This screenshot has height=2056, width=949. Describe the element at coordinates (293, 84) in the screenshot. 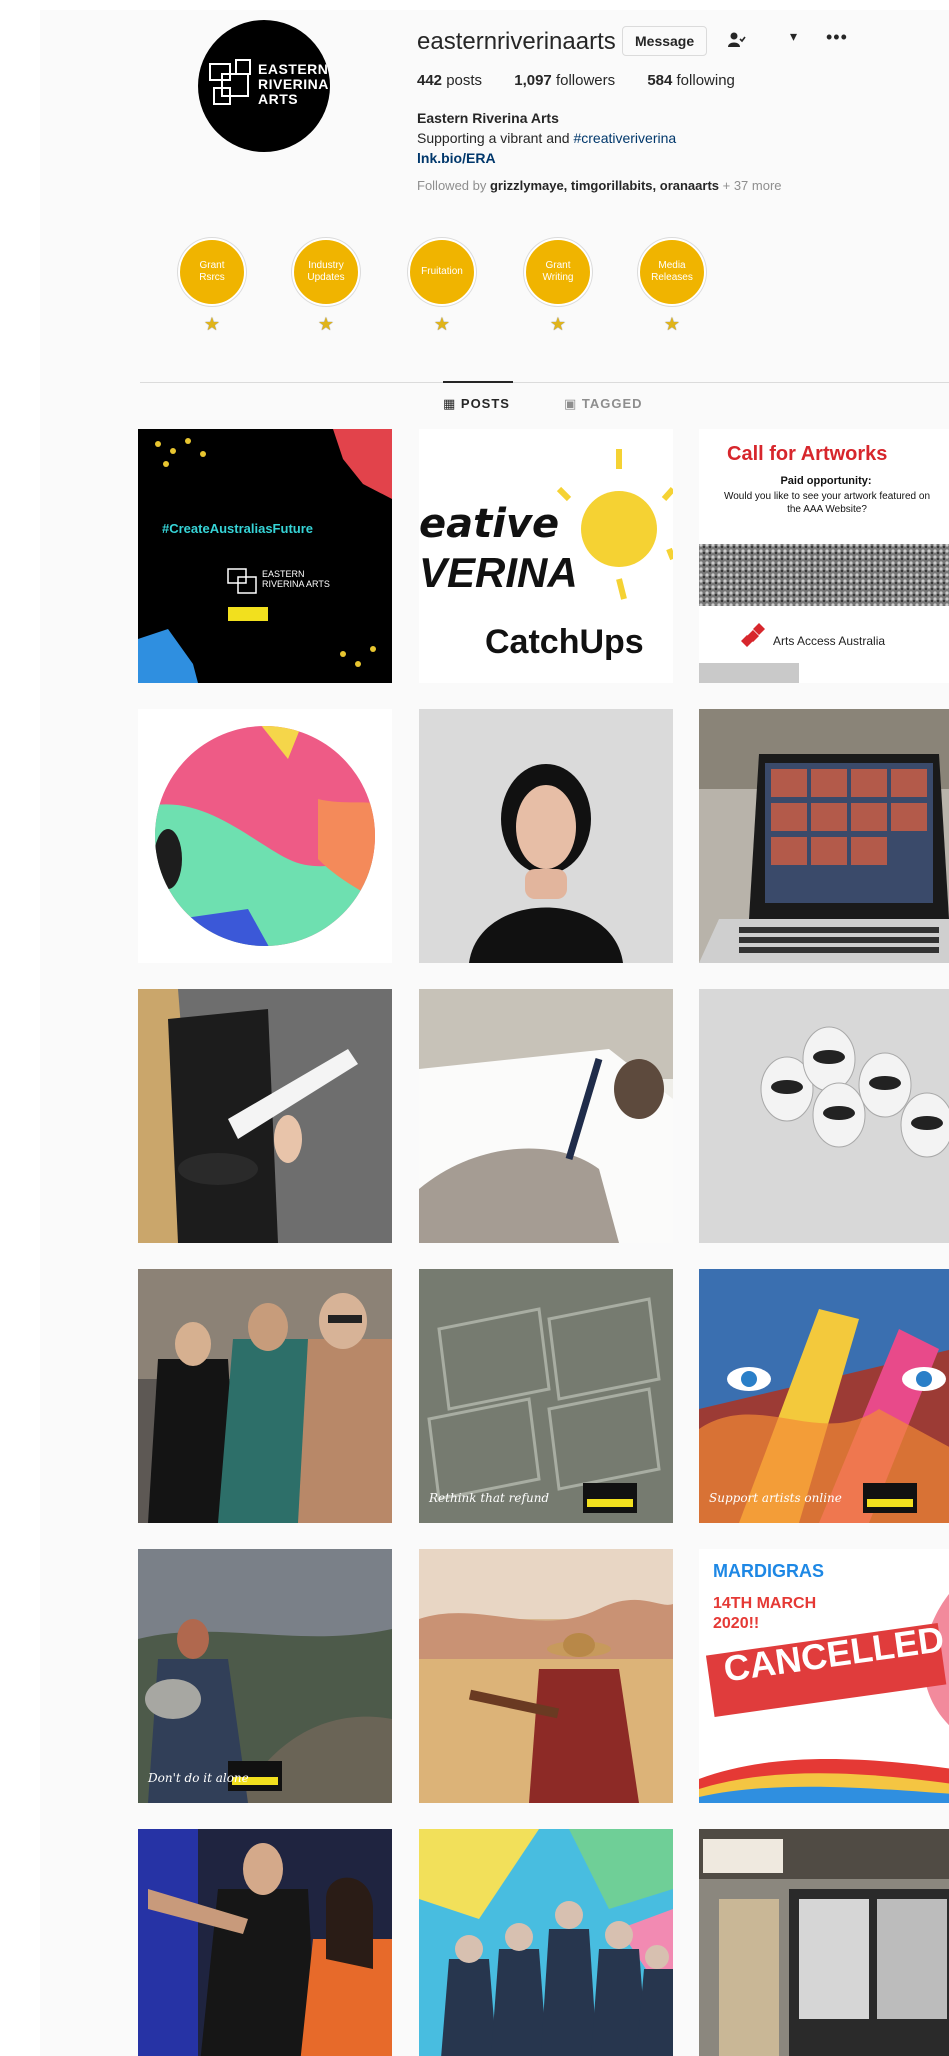

I see `avatar-logo-text: EASTERN RIVERINA ARTS` at that location.